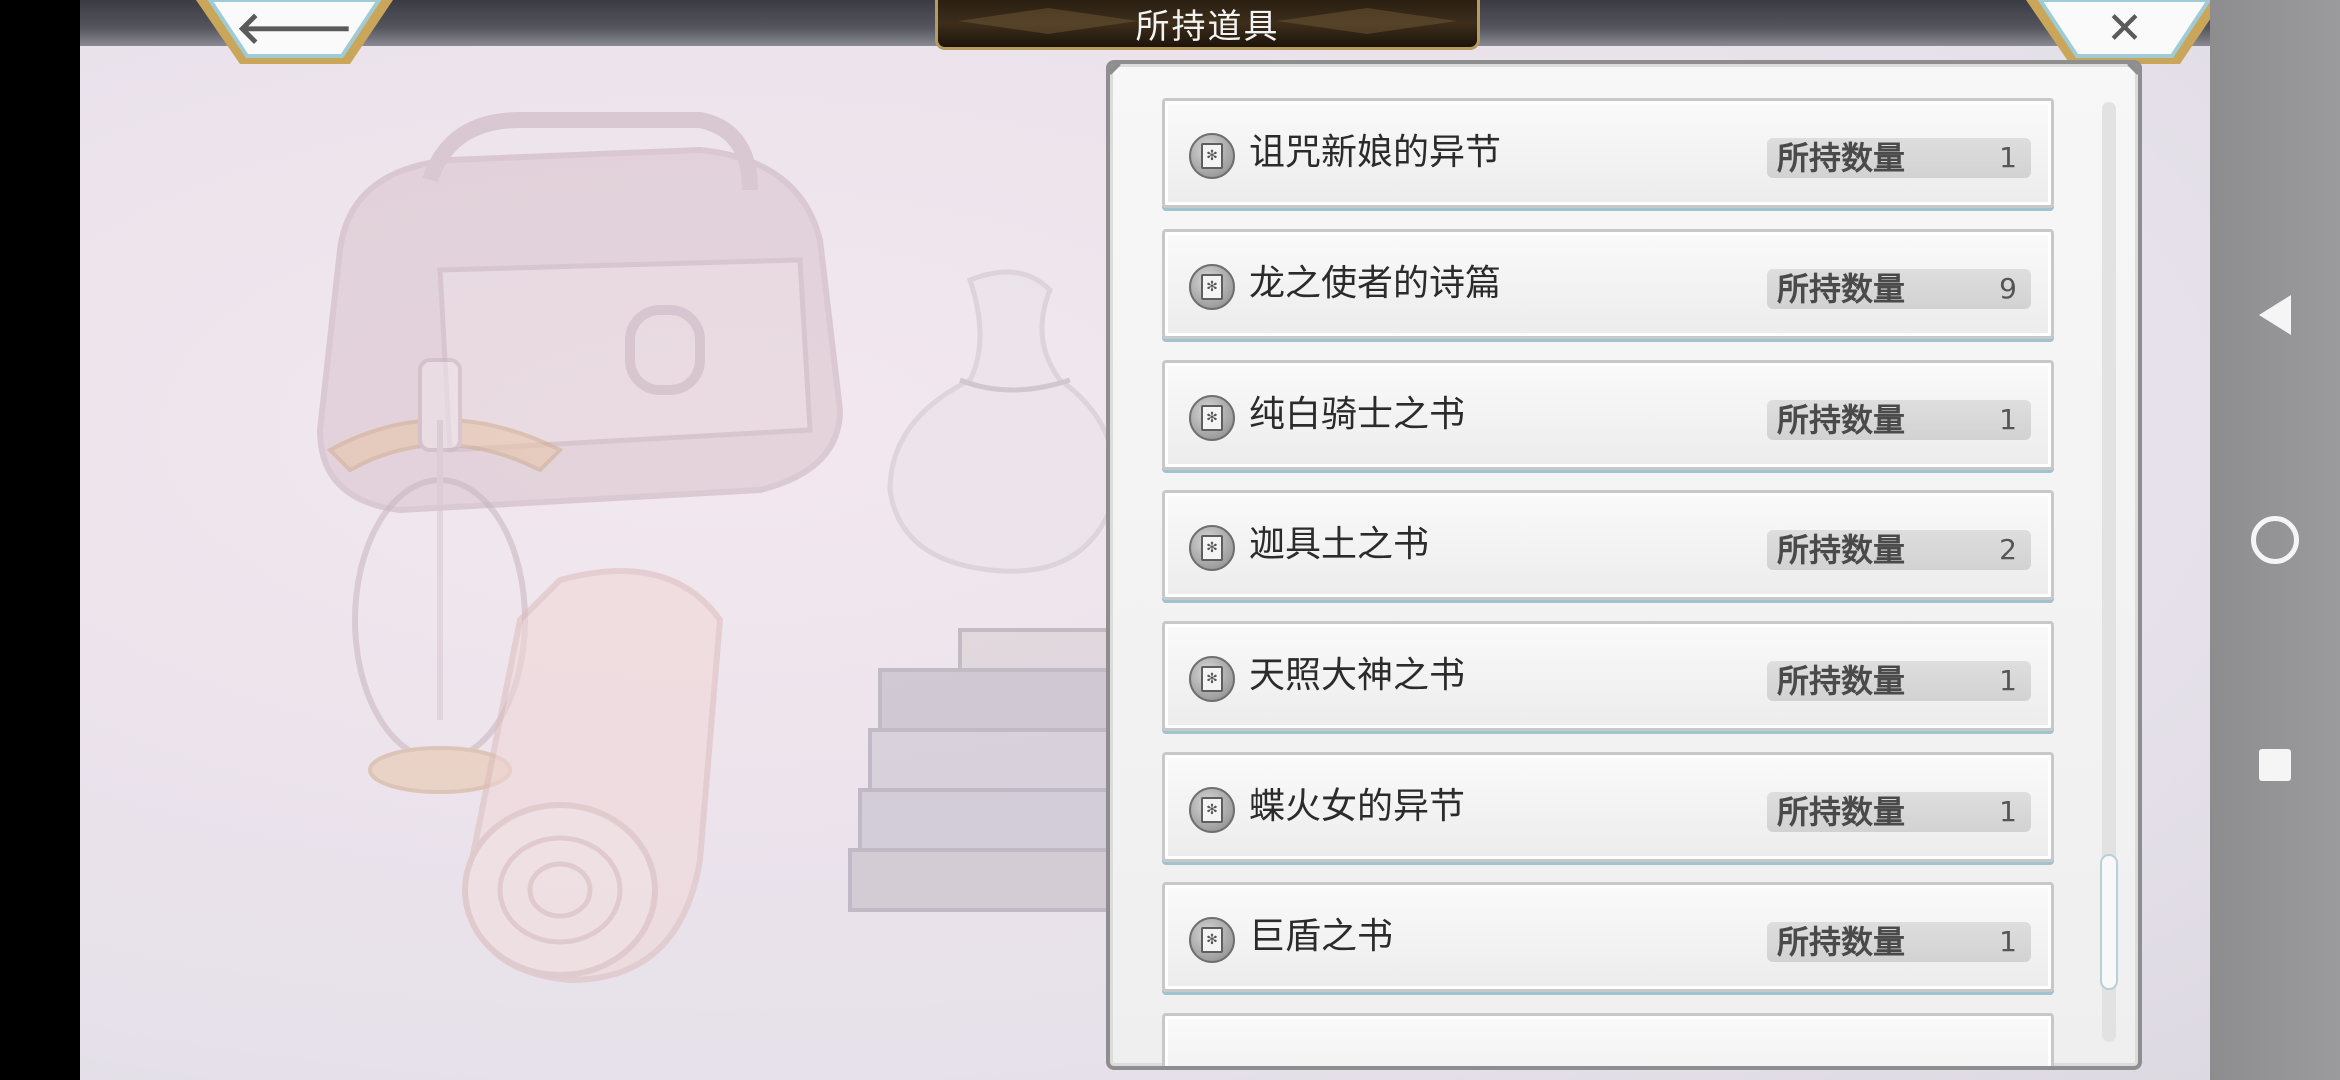 The height and width of the screenshot is (1080, 2340). I want to click on back-button: 🡐, so click(294, 33).